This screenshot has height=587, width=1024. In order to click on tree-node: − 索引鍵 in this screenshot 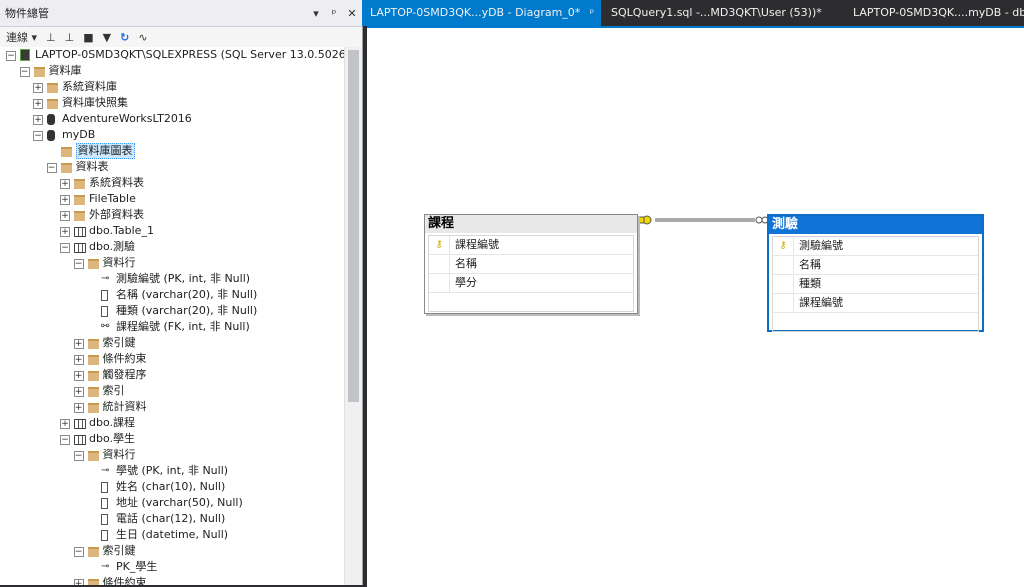, I will do `click(172, 551)`.